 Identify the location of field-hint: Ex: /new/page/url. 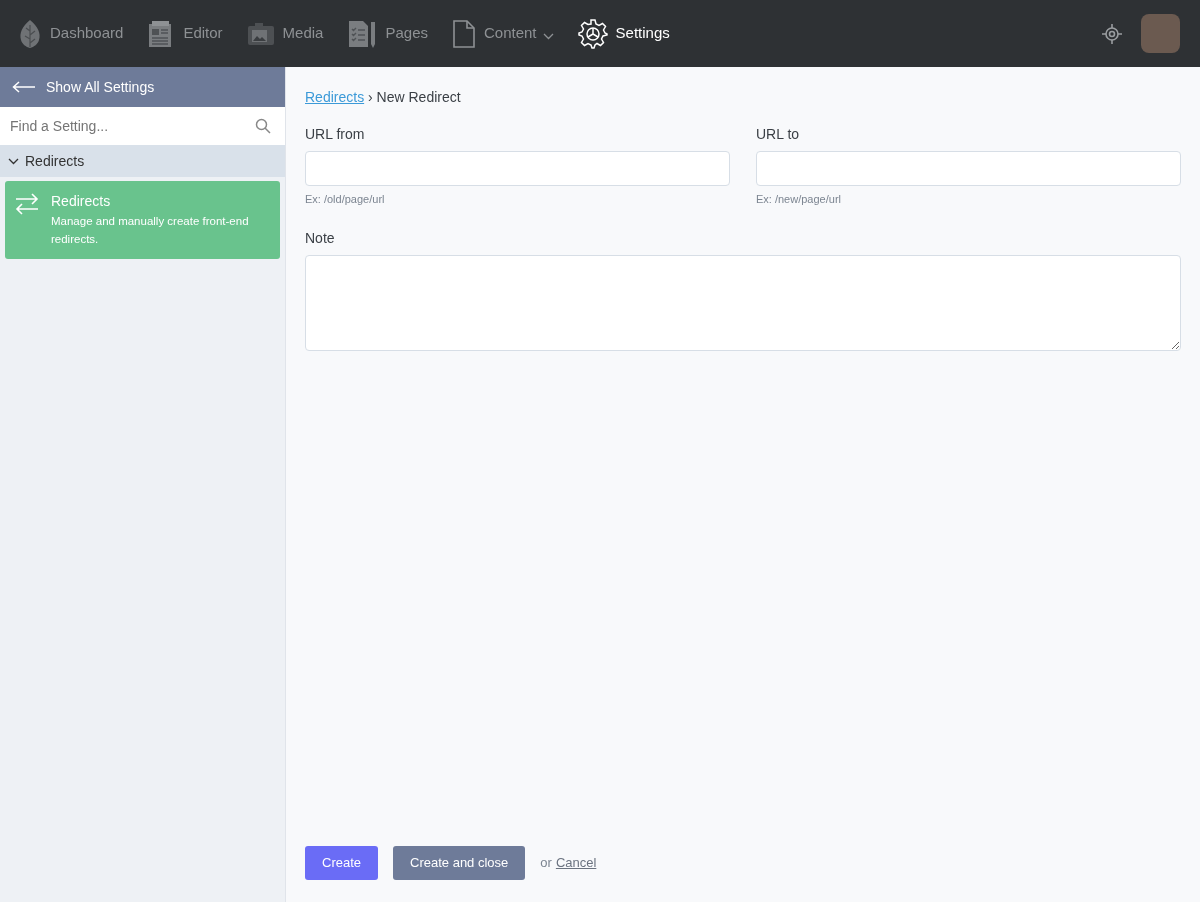
(799, 199).